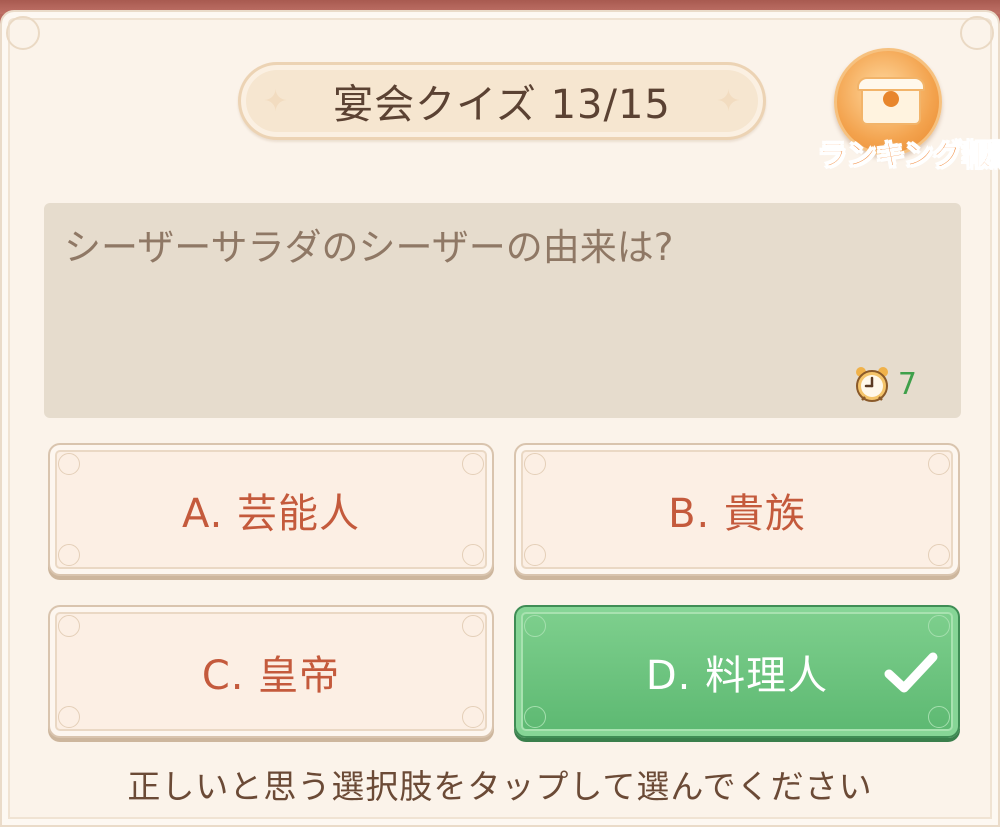  I want to click on option-label: D. 料理人, so click(737, 675).